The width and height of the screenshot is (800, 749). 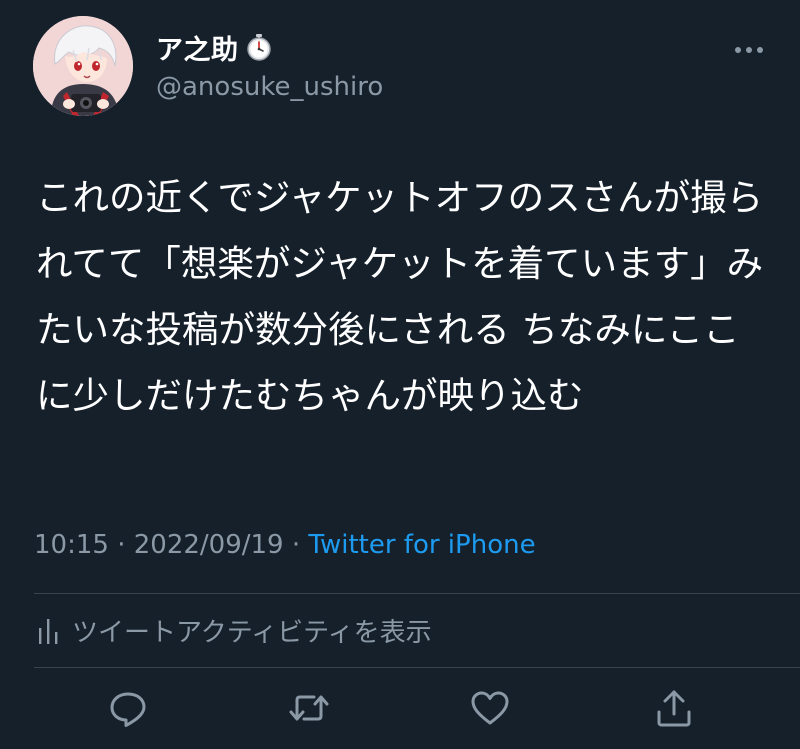 I want to click on tweet-source-link: Twitter for iPhone, so click(x=421, y=545).